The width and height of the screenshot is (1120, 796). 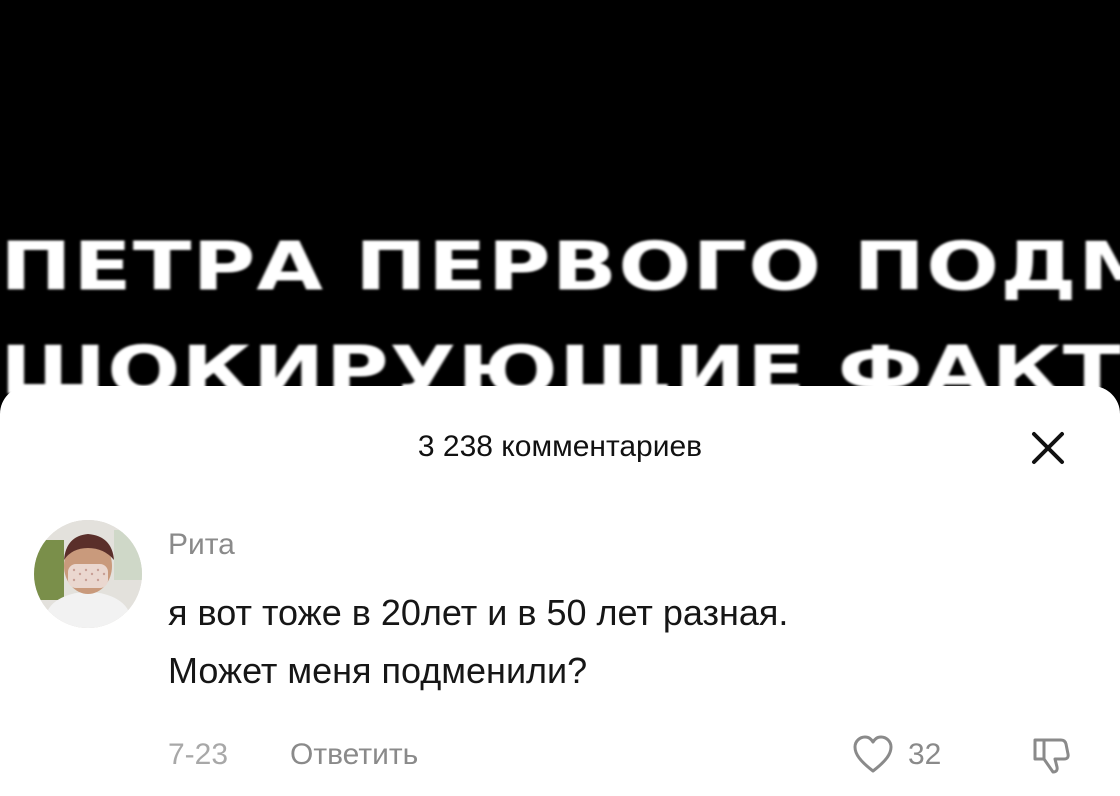 I want to click on video-caption-line1: ПЕТРА ПЕРВОГО ПОДМЕНИЛИ, so click(x=560, y=267).